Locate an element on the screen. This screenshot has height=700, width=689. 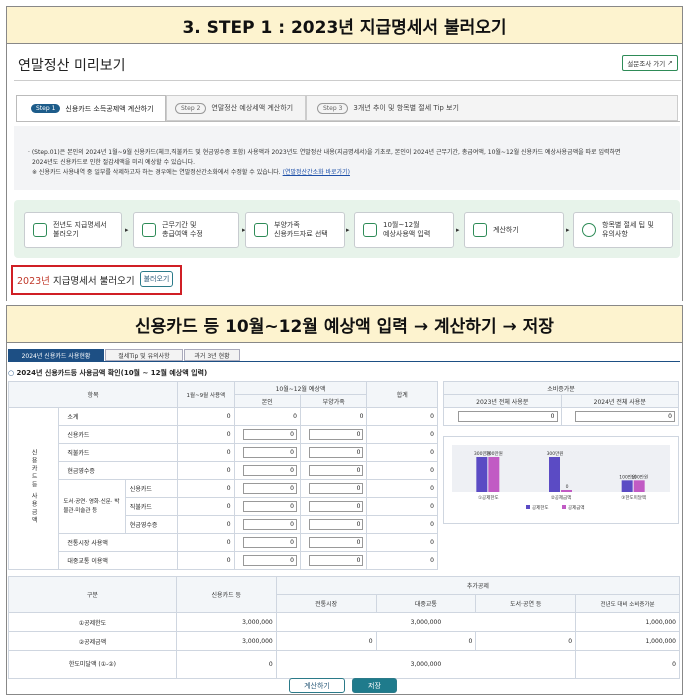
step-badge: Step 3 is located at coordinates (333, 108).